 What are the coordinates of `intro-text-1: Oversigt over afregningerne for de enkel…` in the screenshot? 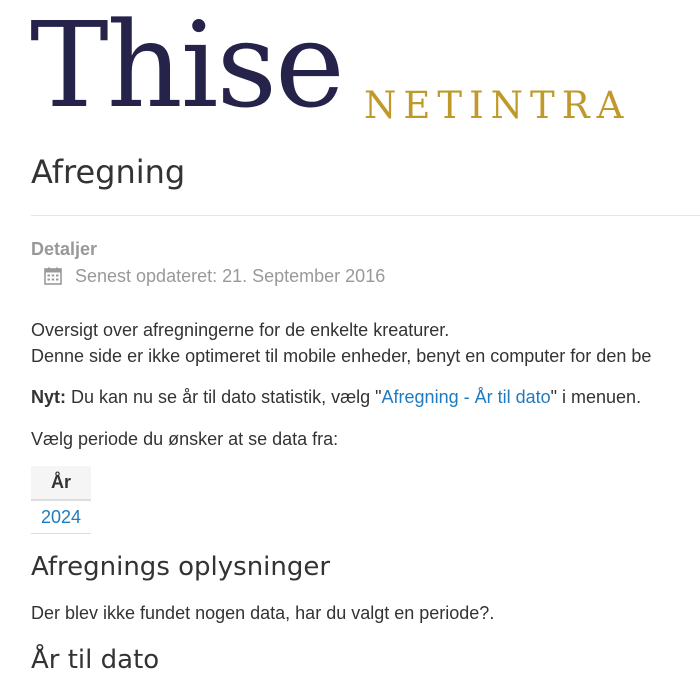 It's located at (240, 330).